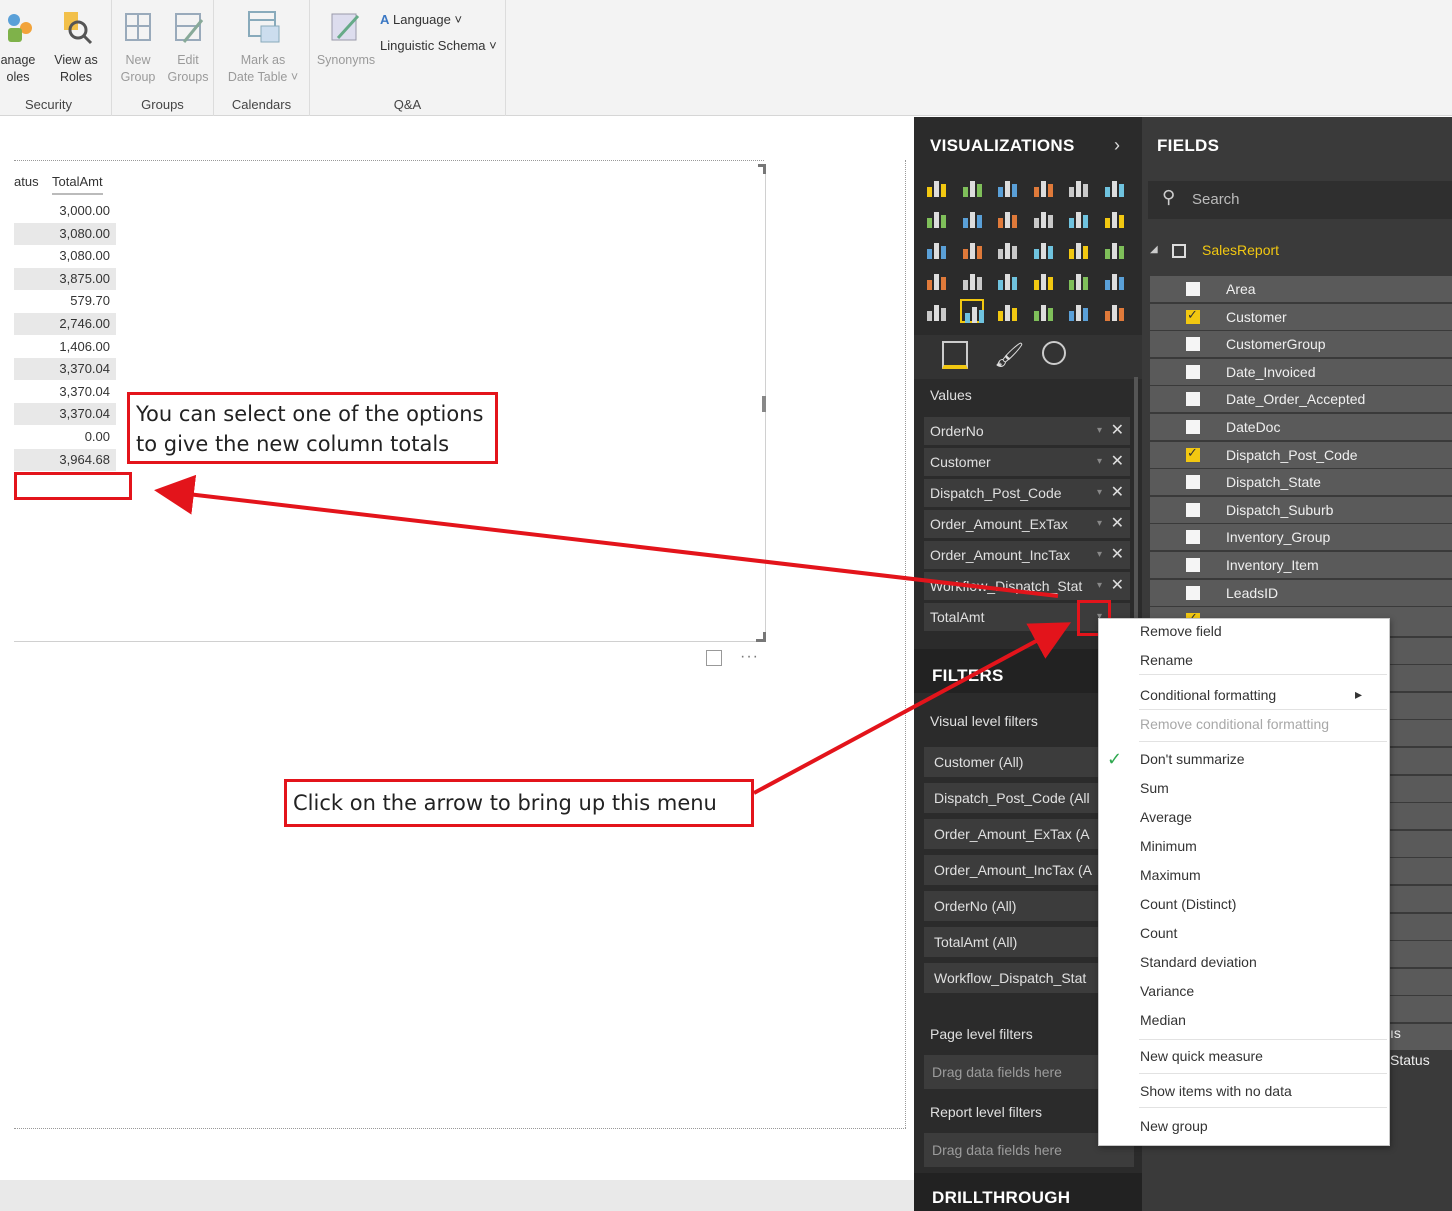 The width and height of the screenshot is (1452, 1211). Describe the element at coordinates (1012, 942) in the screenshot. I see `visual-filter-card: TotalAmt (All)` at that location.